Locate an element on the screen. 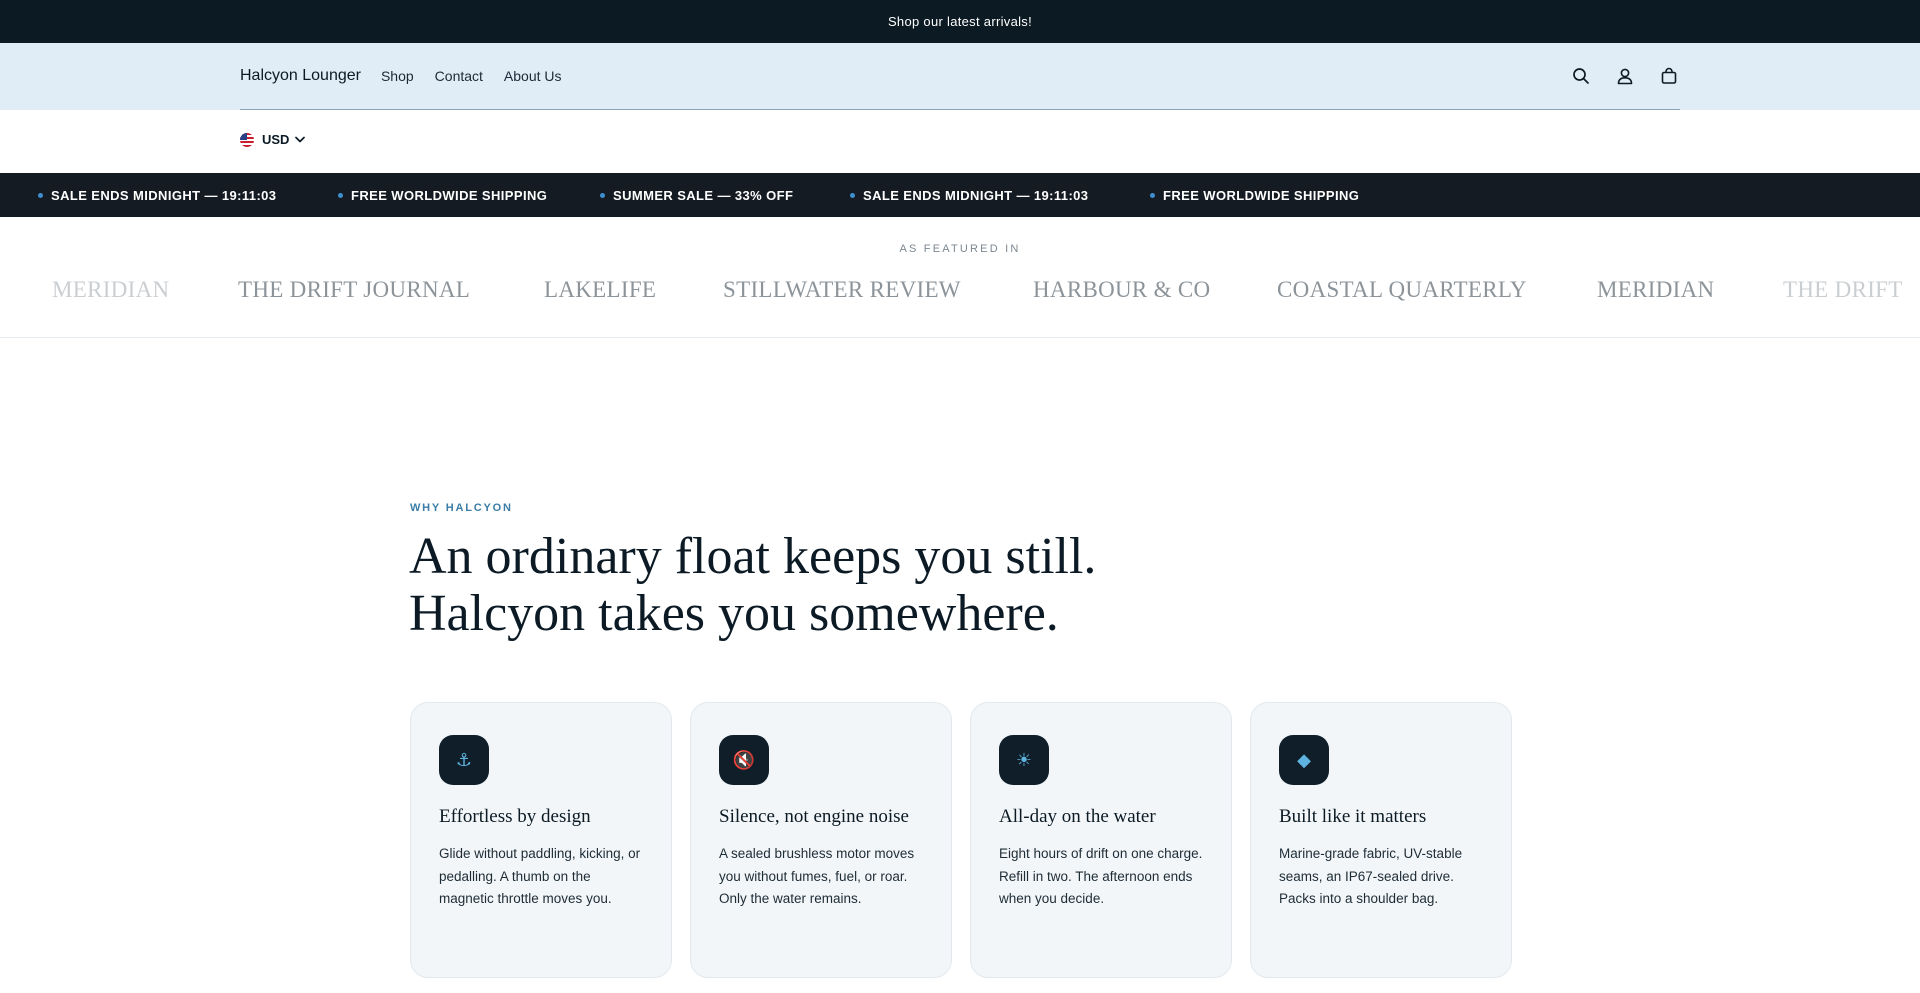 Image resolution: width=1920 pixels, height=993 pixels. headline-line-1: An ordinary float keeps you still. is located at coordinates (753, 556).